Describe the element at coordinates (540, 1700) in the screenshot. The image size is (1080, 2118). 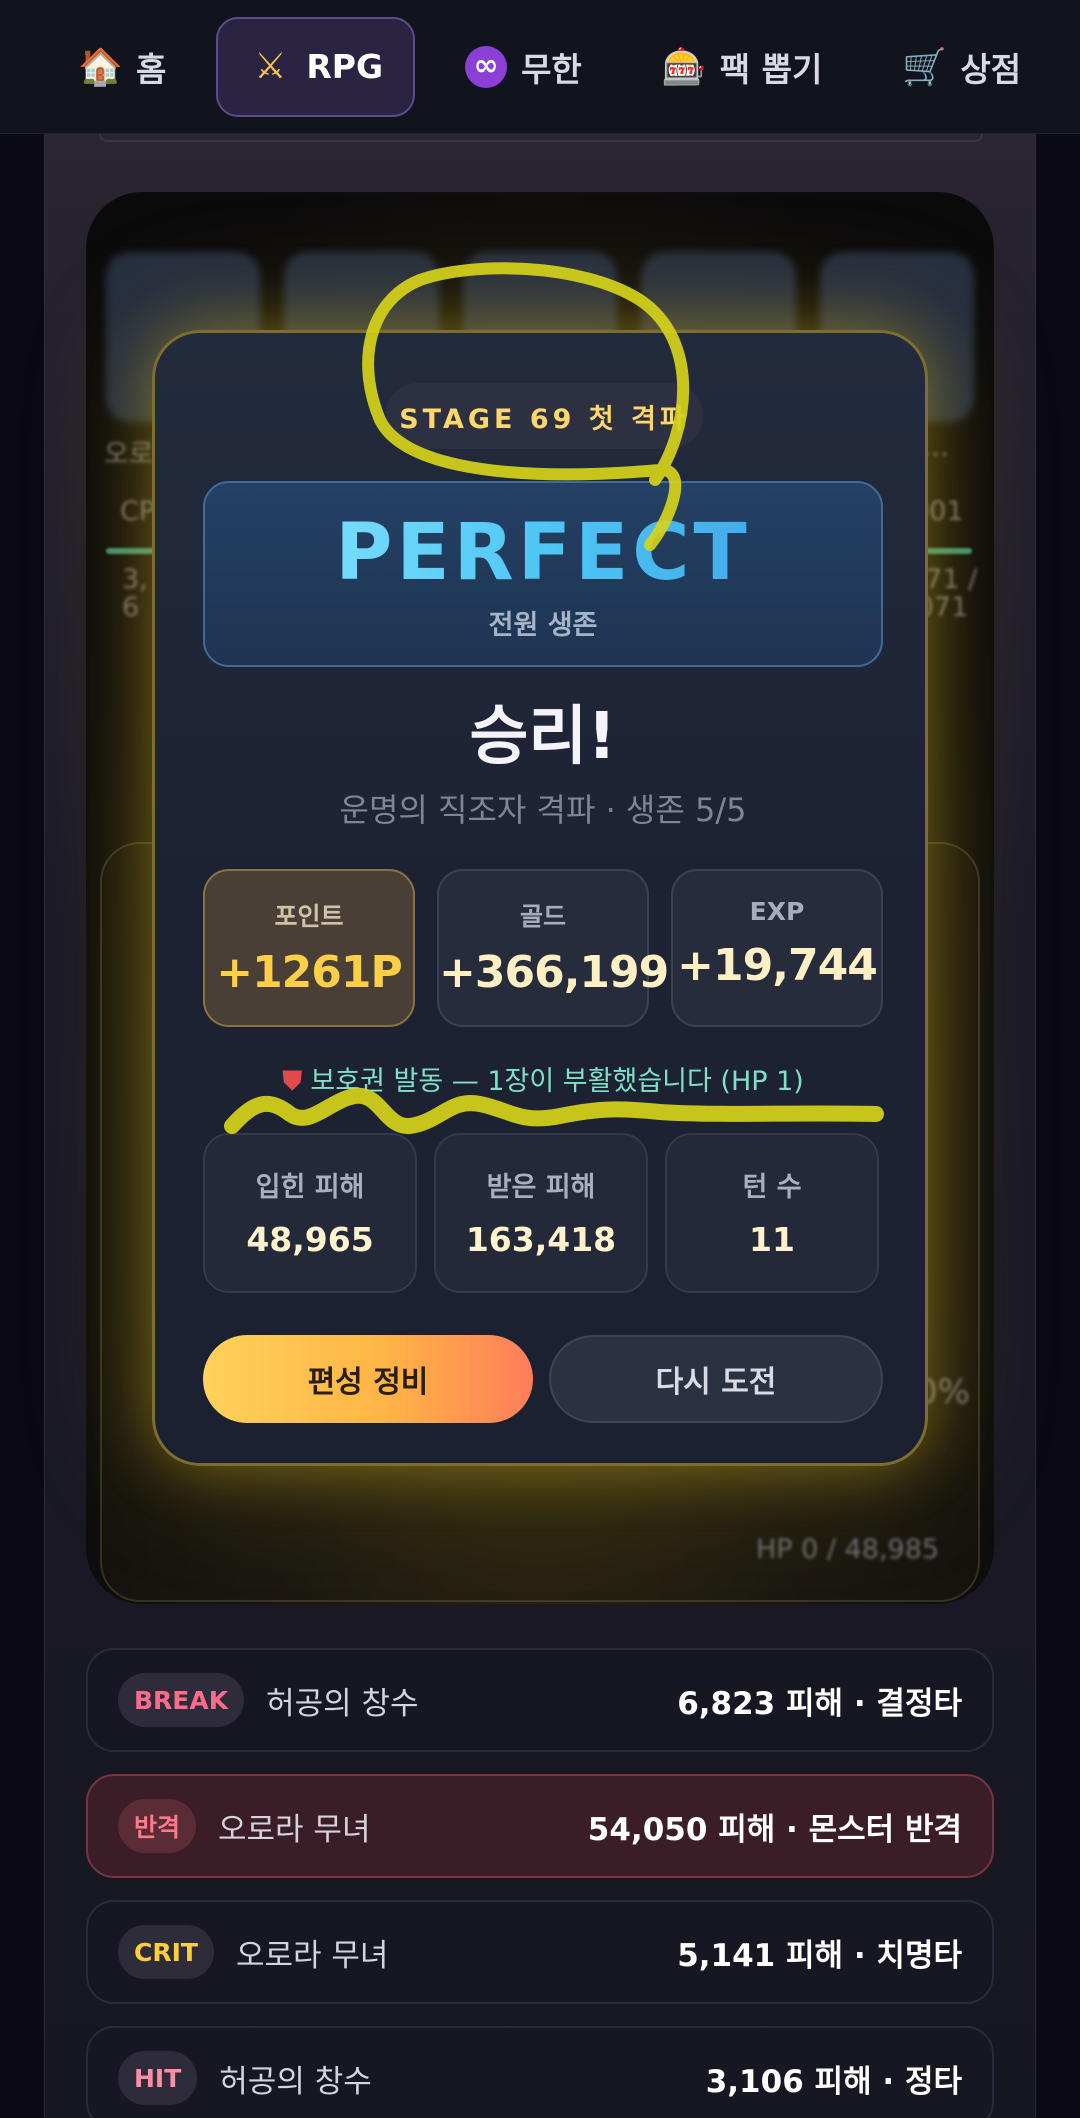
I see `log-row: BREAK 허공의 창수 6,823 피해 · 결정타` at that location.